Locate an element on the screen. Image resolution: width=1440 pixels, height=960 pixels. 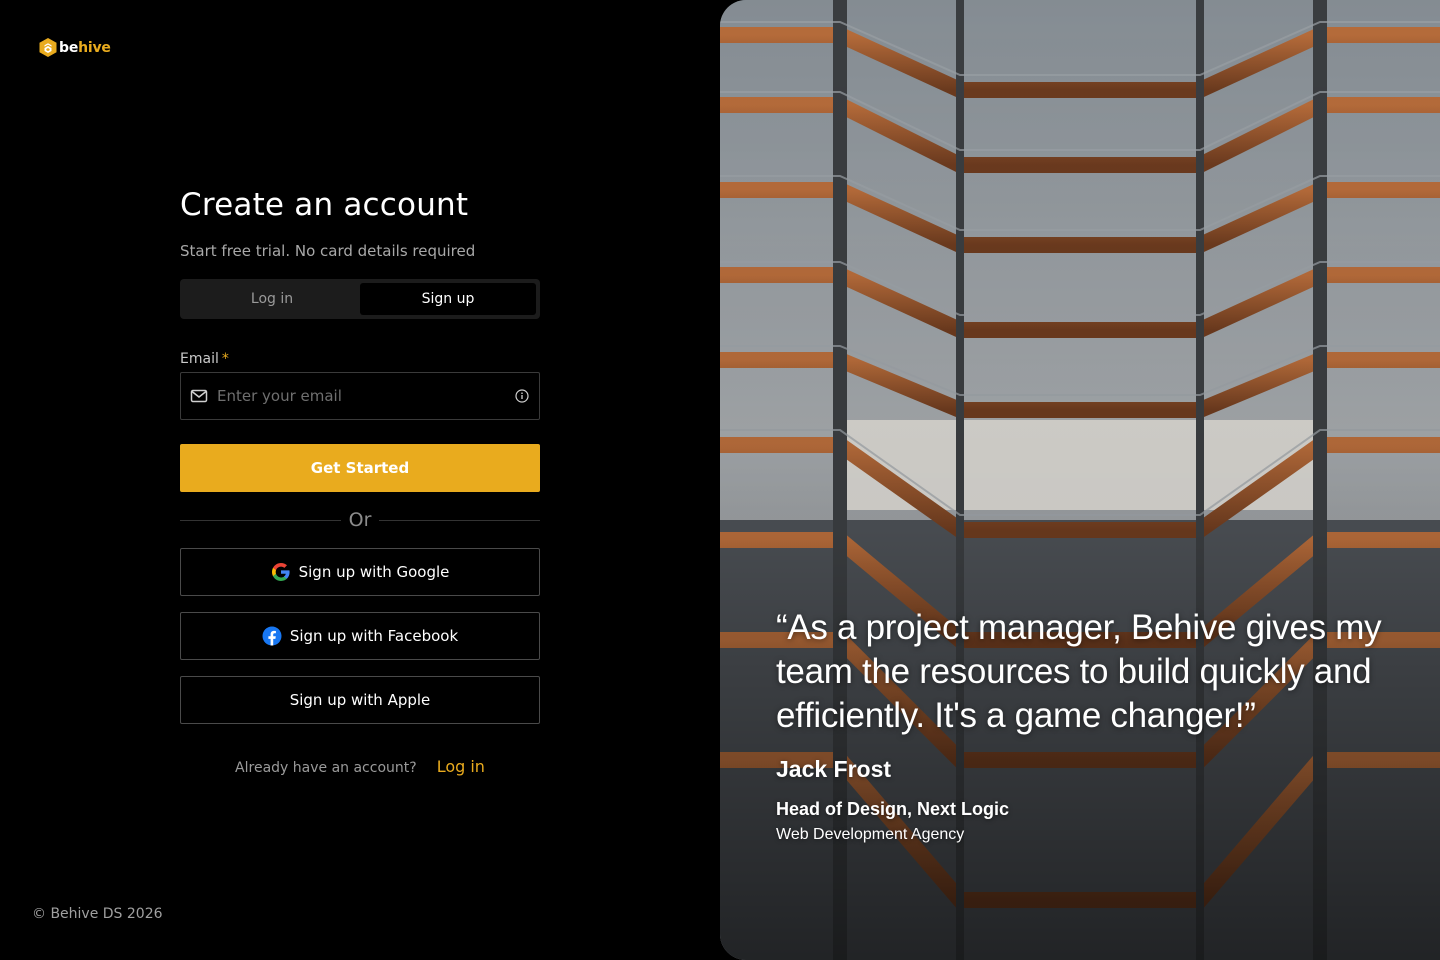
login-link: Log in is located at coordinates (461, 766).